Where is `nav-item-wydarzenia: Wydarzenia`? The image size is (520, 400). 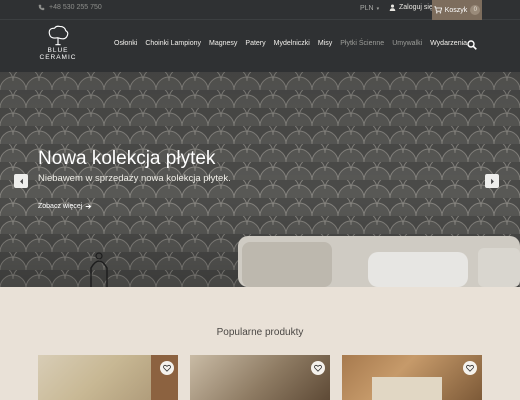
nav-item-wydarzenia: Wydarzenia is located at coordinates (448, 43).